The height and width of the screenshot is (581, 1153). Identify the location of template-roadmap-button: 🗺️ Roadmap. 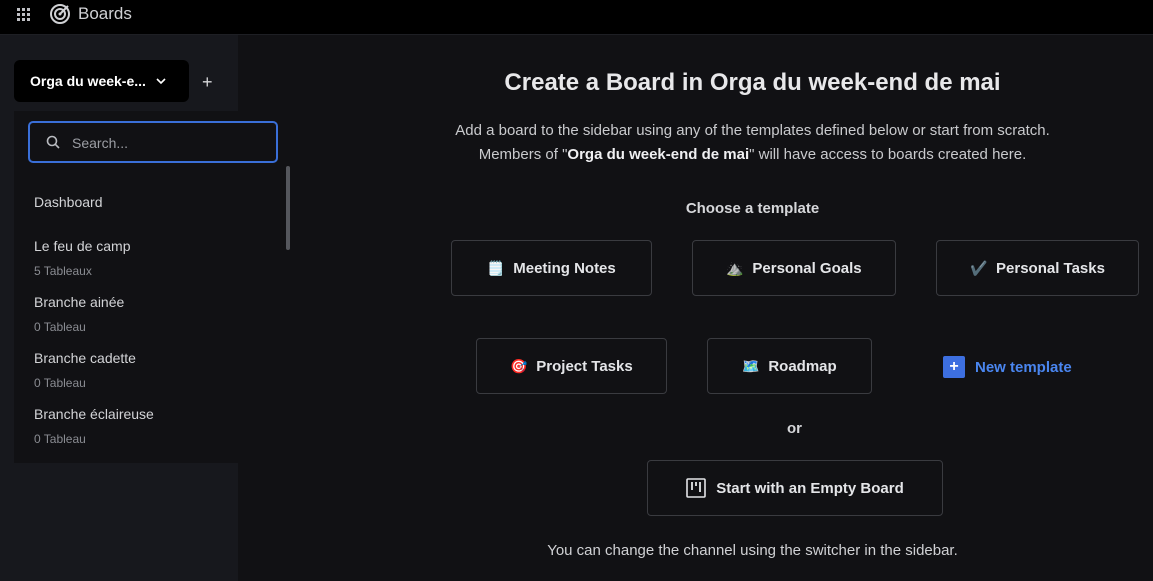
(789, 366).